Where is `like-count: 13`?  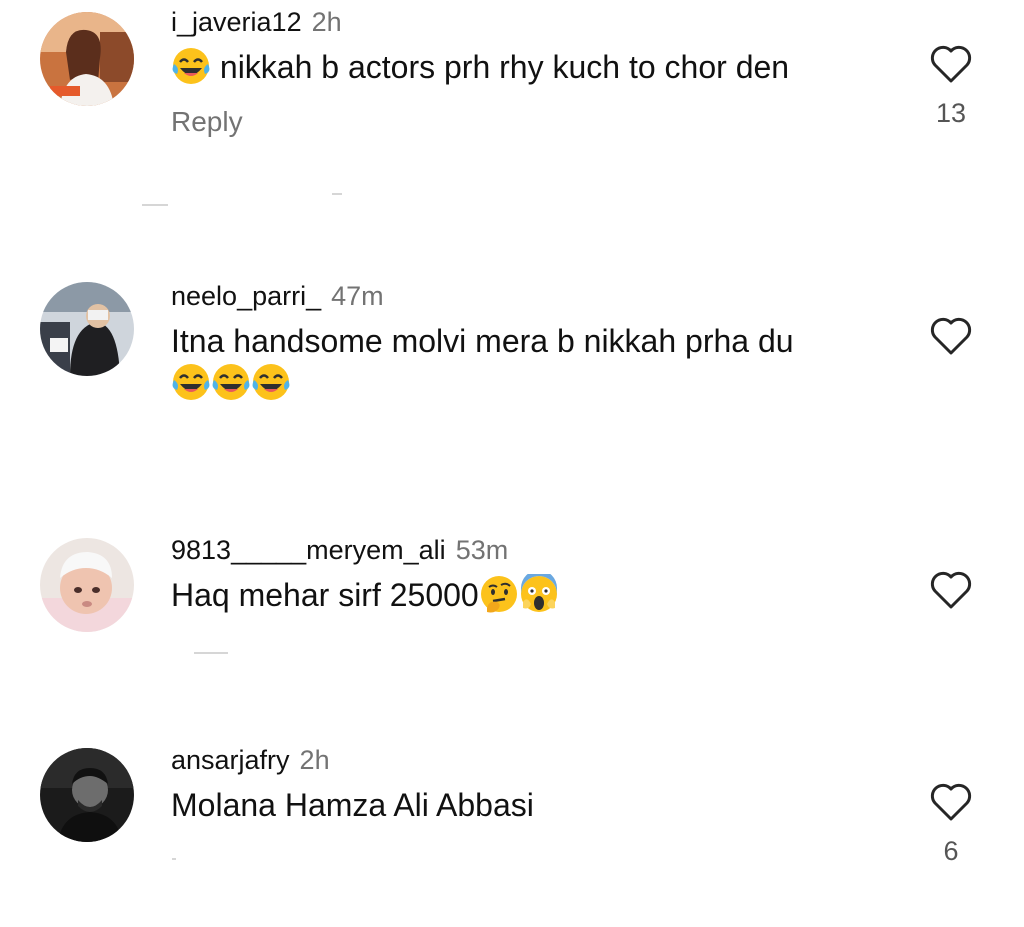
like-count: 13 is located at coordinates (951, 113).